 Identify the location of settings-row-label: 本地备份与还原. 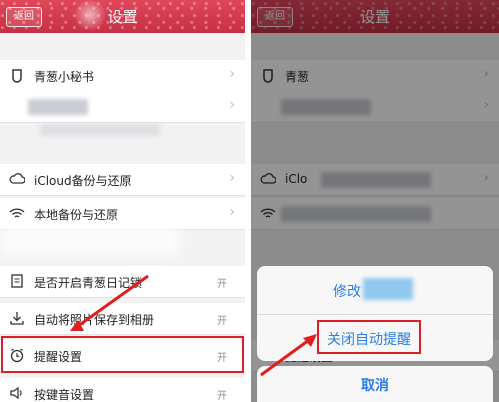
(76, 215).